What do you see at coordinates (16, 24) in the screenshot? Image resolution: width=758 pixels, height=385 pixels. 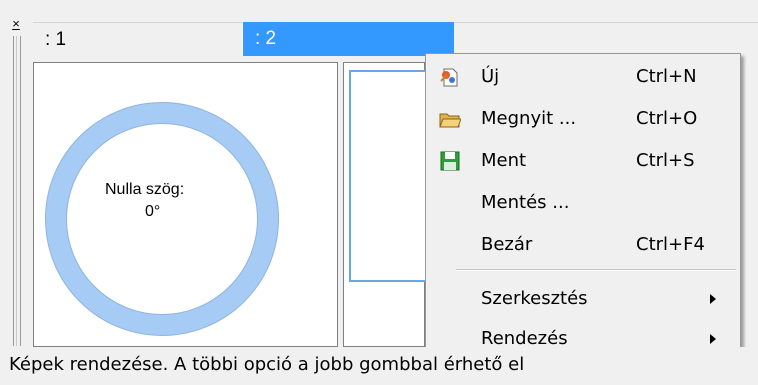 I see `close-icon: ×` at bounding box center [16, 24].